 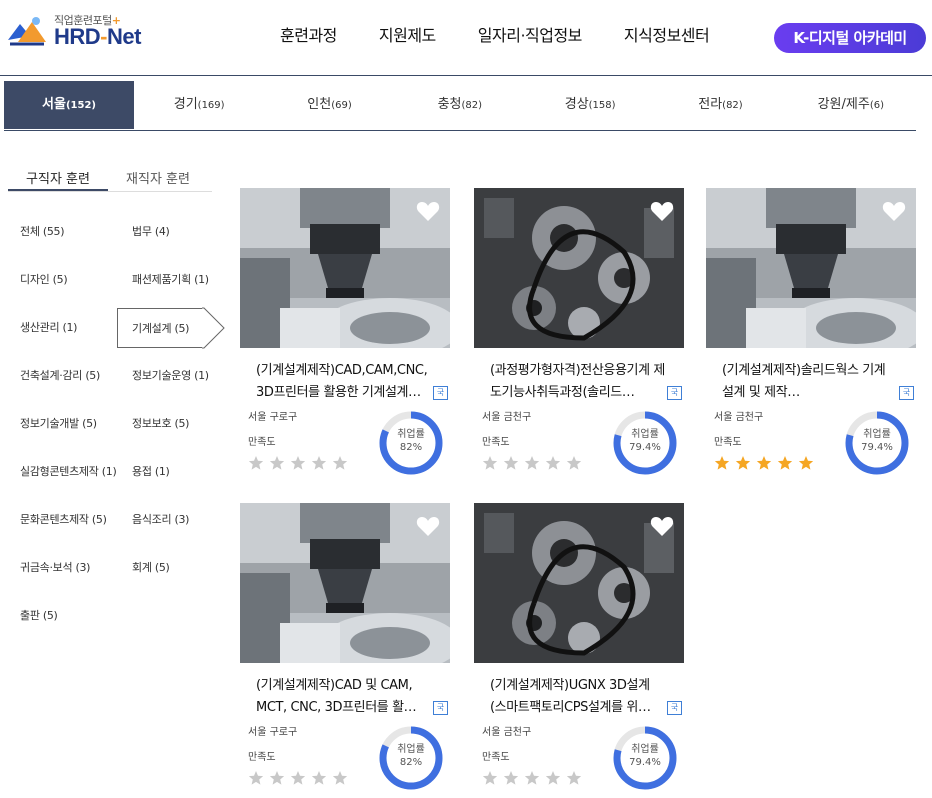 What do you see at coordinates (48, 328) in the screenshot?
I see `category-item: 생산관리 (1)` at bounding box center [48, 328].